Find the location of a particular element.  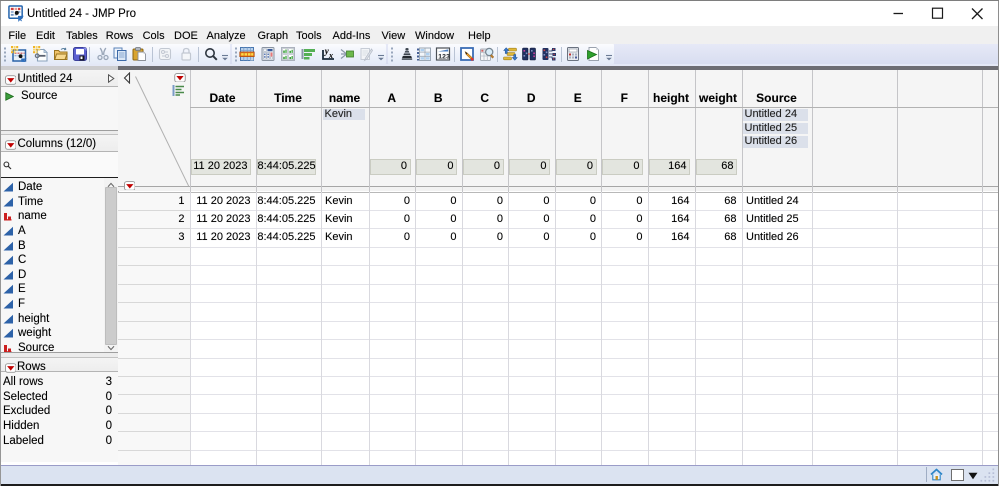

svg-text: x is located at coordinates (330, 55).